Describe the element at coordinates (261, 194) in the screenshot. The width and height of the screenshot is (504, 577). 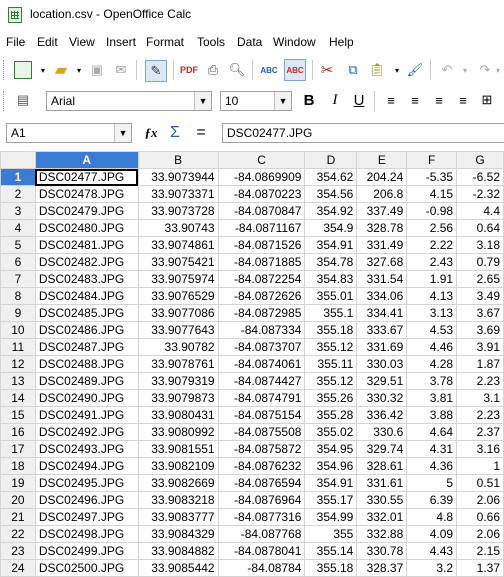
I see `cell-c2: -84.0870223` at that location.